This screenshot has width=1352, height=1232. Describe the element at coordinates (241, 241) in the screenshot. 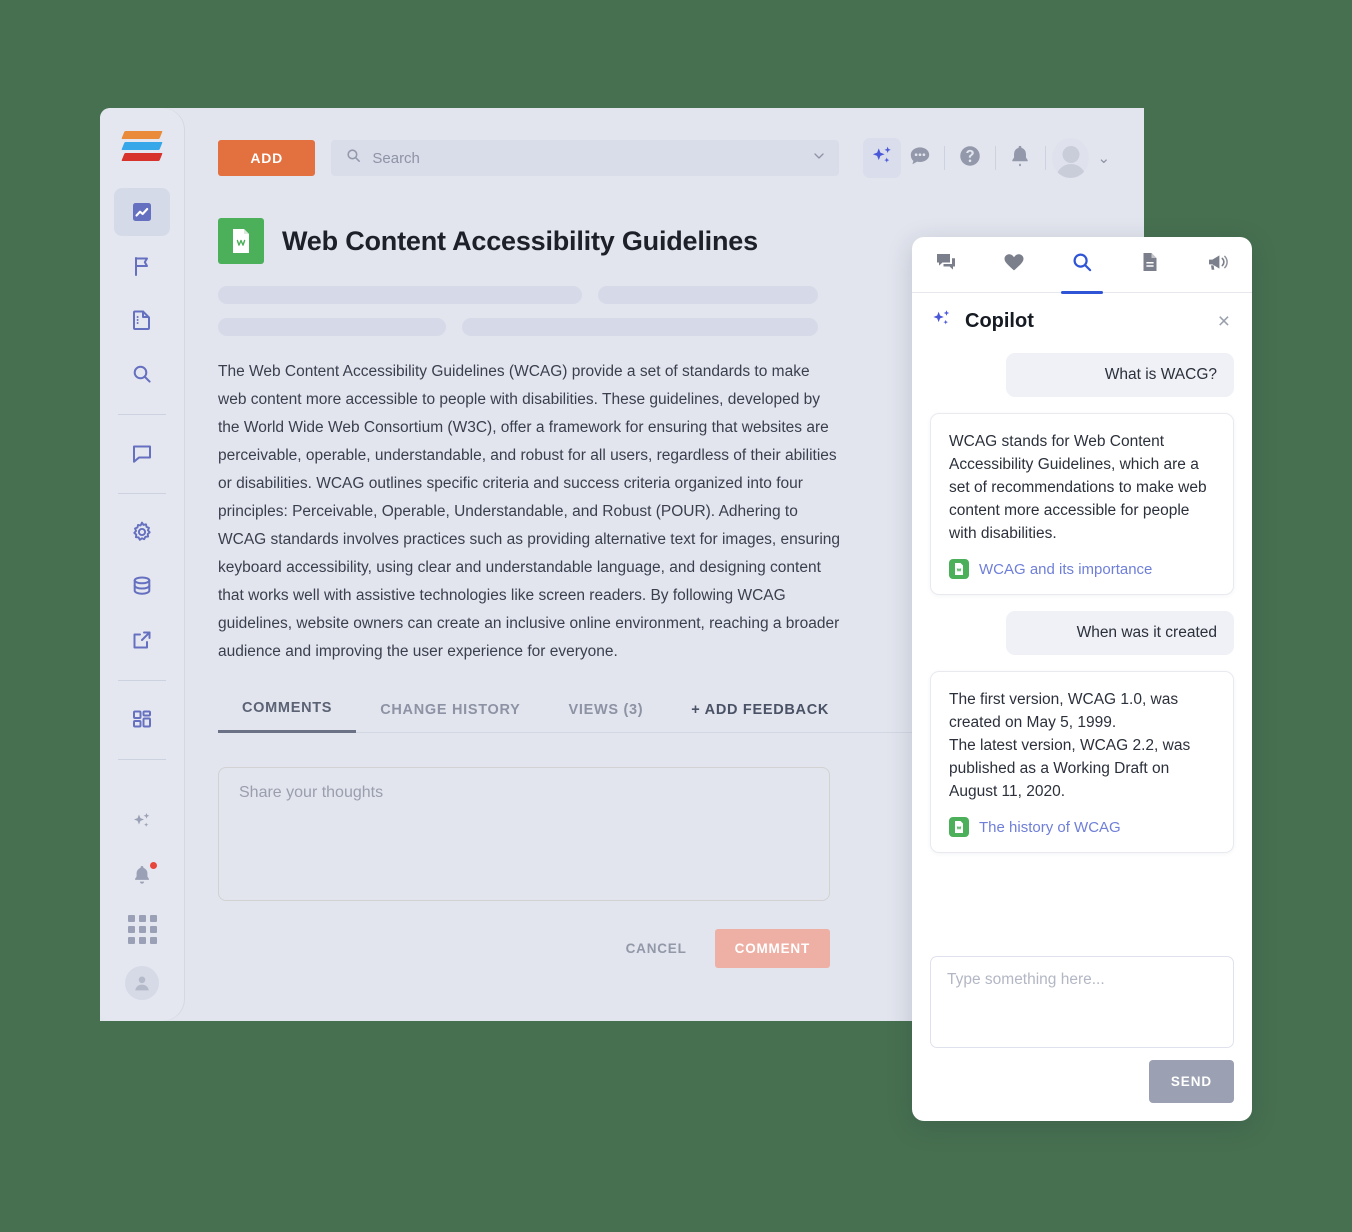

I see `document-w-icon` at that location.